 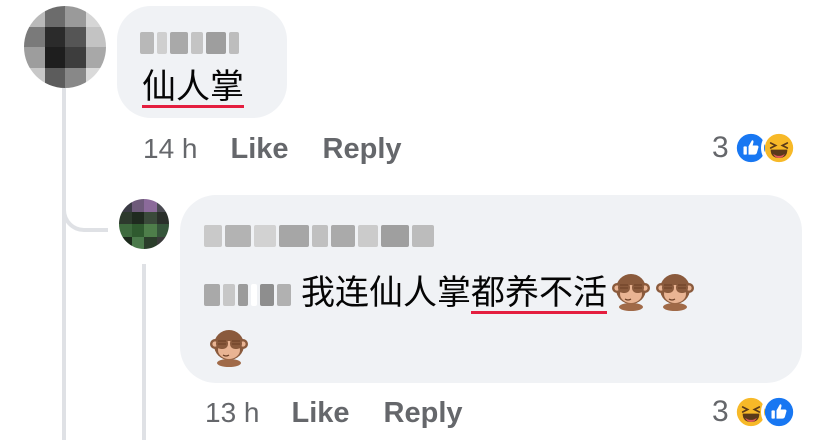 I want to click on thread-line, so click(x=64, y=264).